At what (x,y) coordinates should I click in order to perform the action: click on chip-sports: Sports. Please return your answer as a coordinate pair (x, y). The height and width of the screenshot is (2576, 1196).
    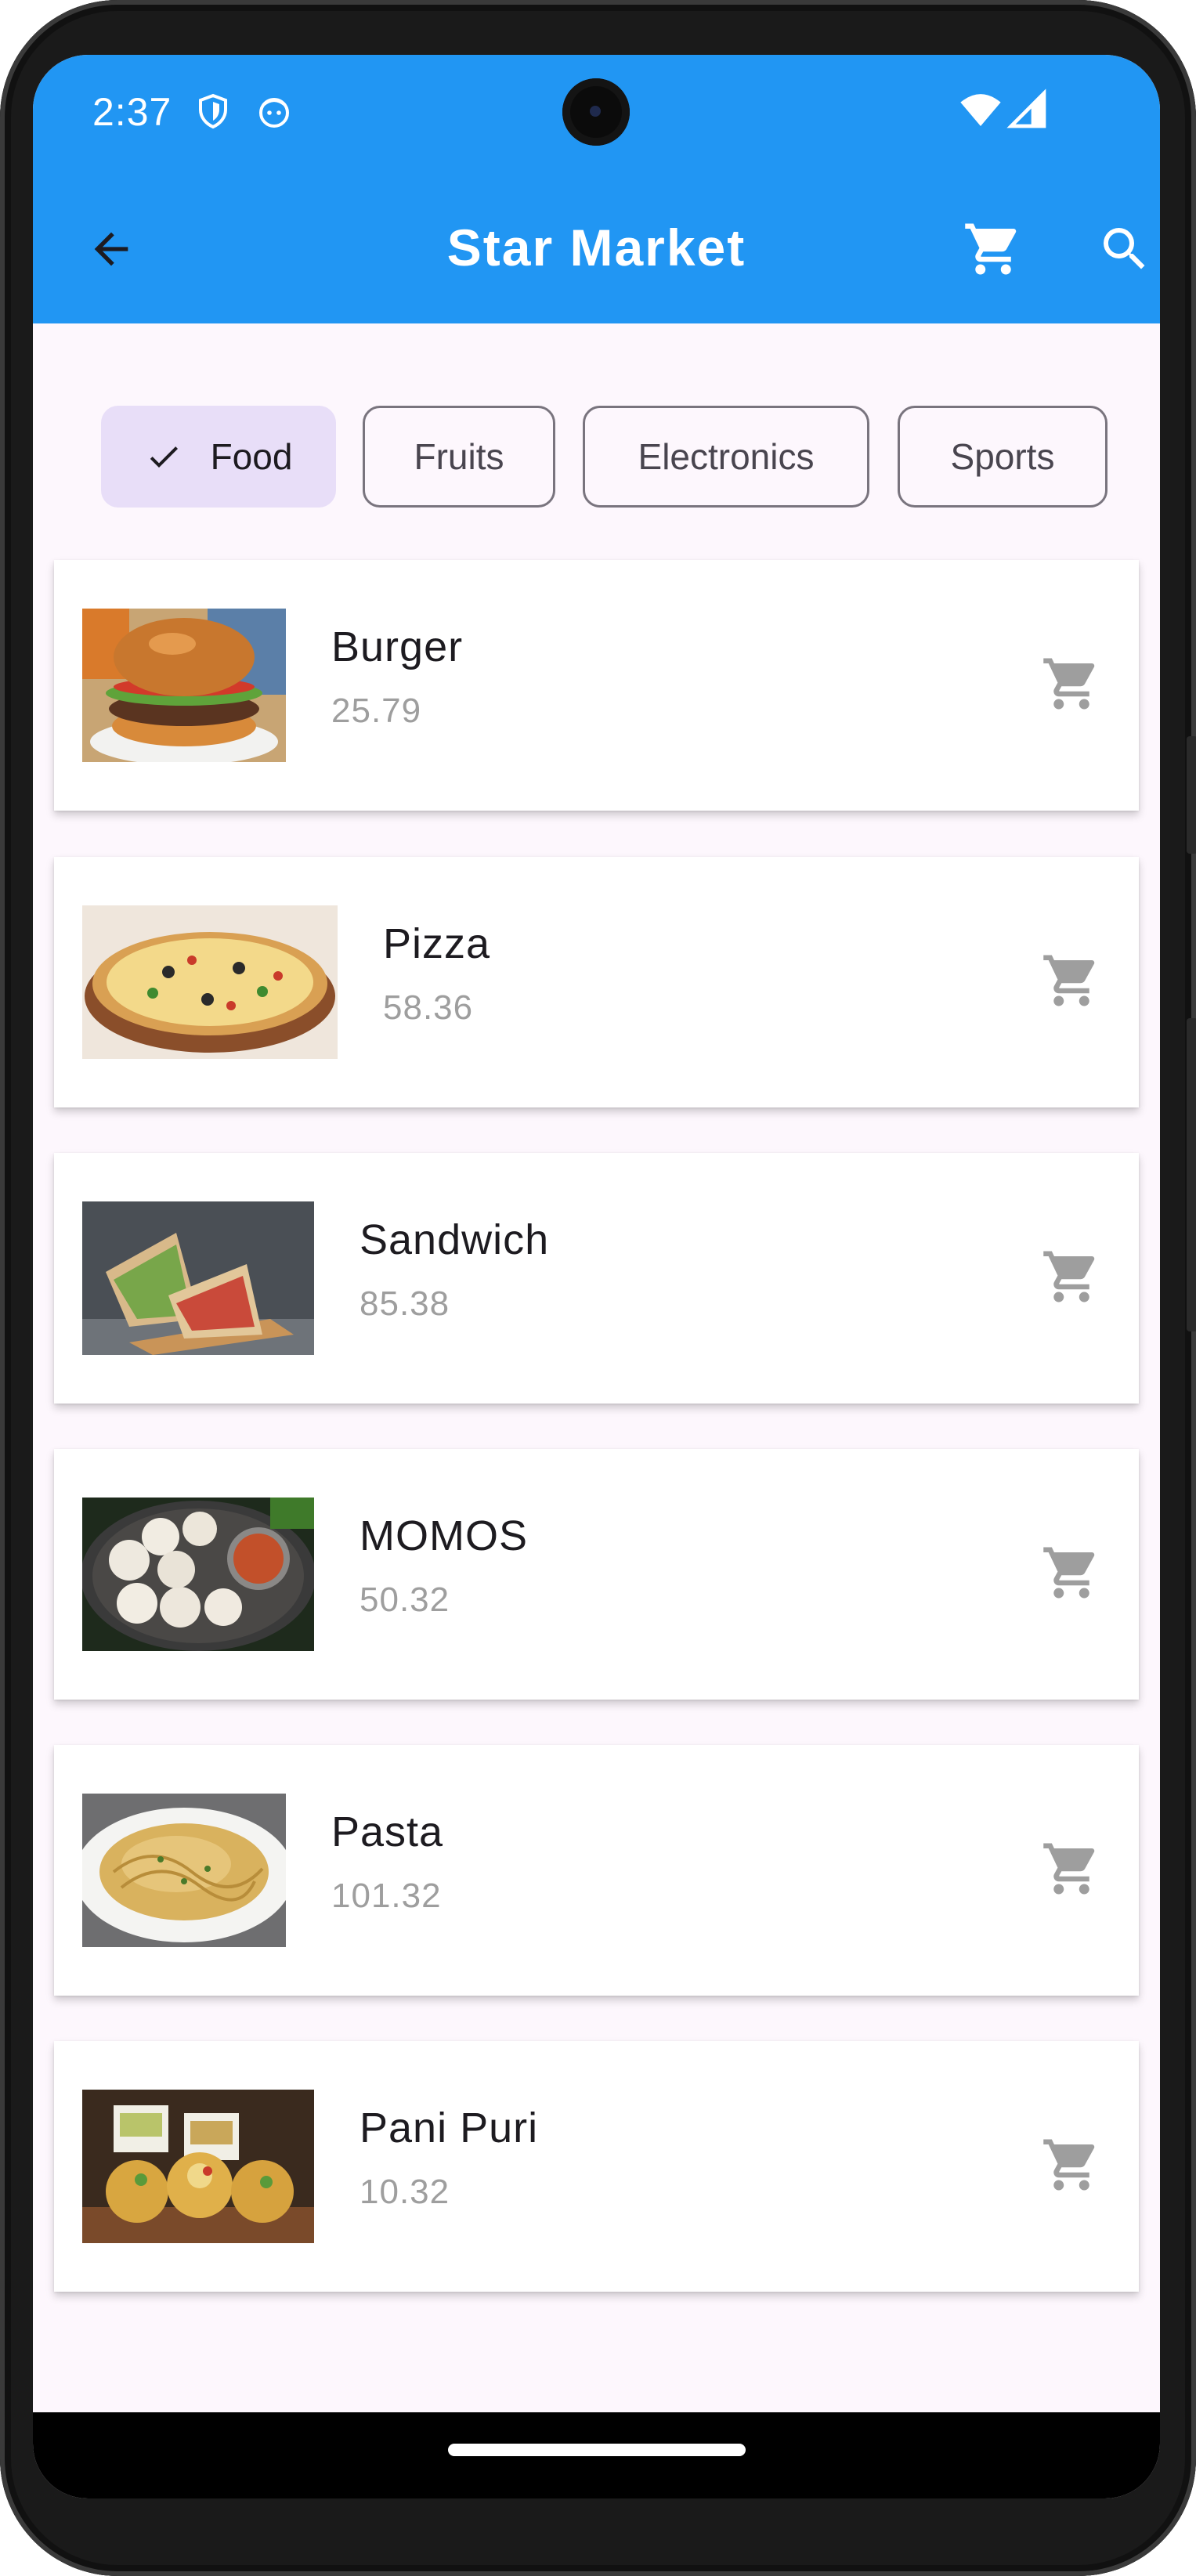
    Looking at the image, I should click on (1002, 457).